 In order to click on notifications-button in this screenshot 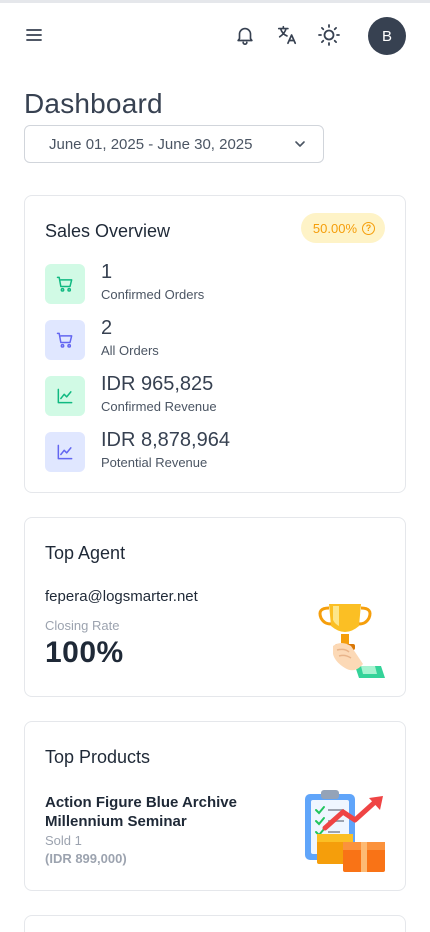, I will do `click(245, 35)`.